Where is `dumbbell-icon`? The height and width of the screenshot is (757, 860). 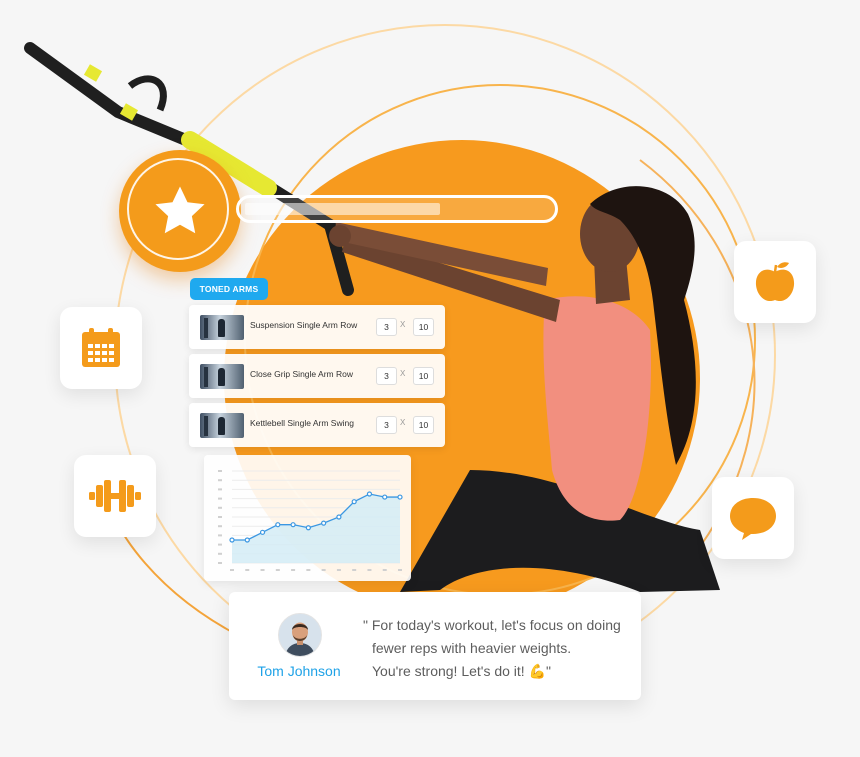 dumbbell-icon is located at coordinates (115, 496).